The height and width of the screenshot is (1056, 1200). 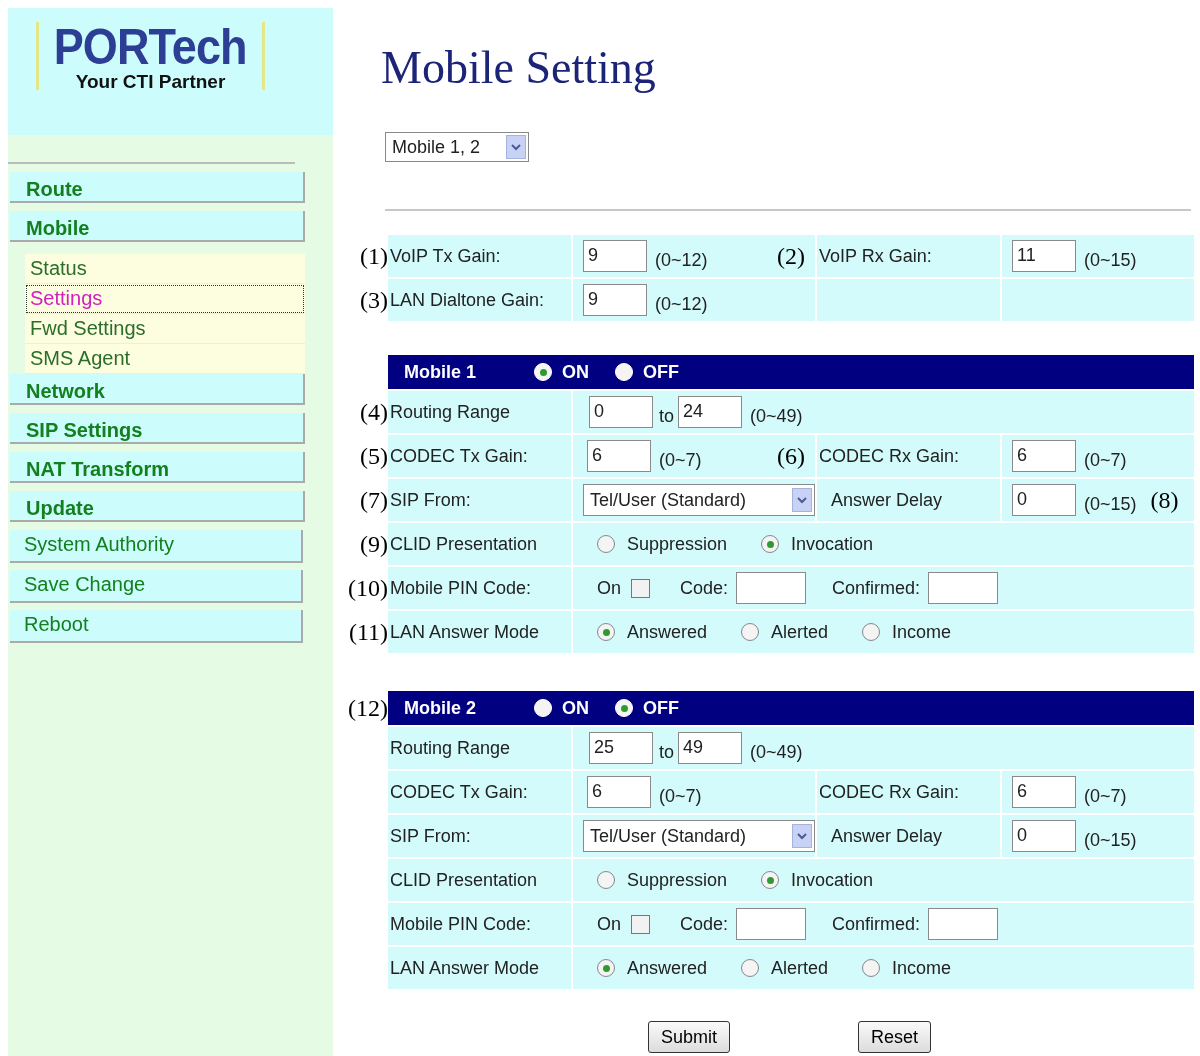 I want to click on callout-number: (2), so click(x=791, y=256).